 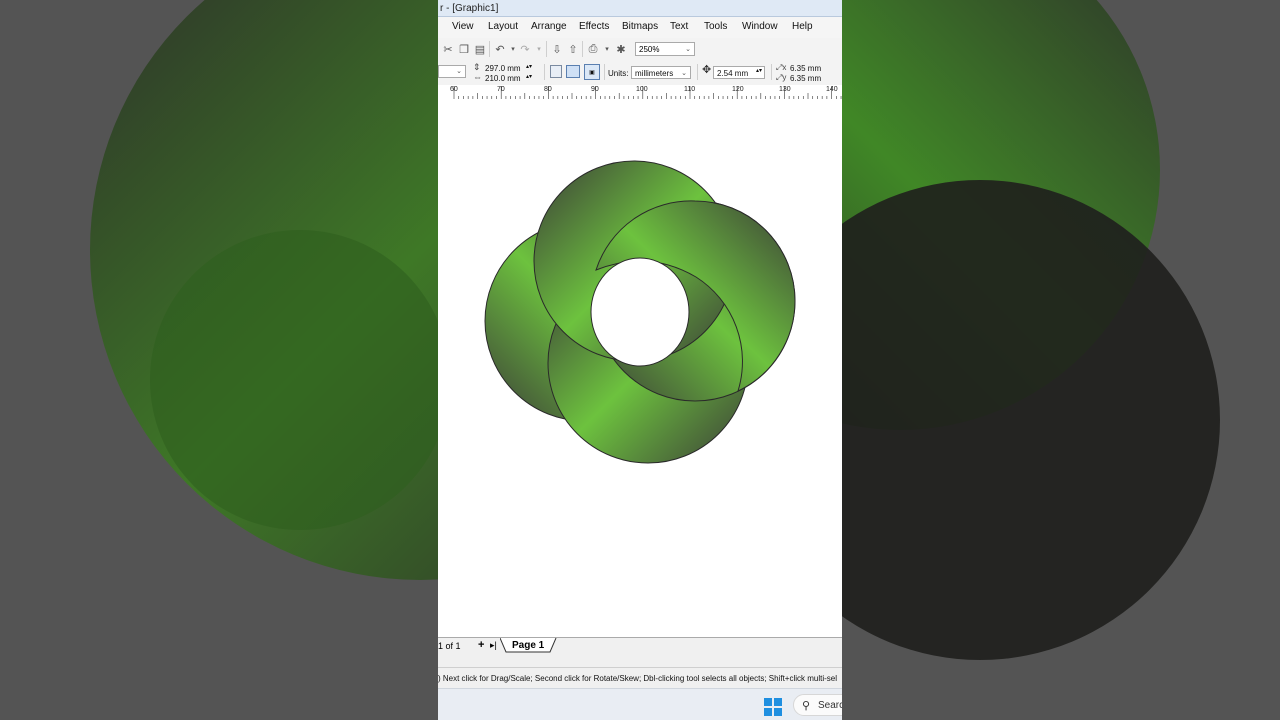 I want to click on duplicate-y-field: 6.35 mm, so click(x=805, y=78).